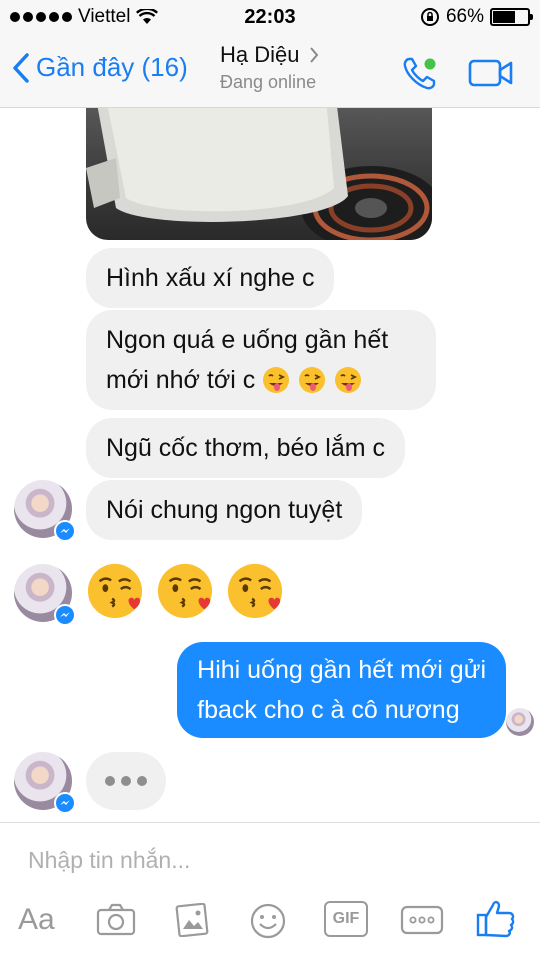  Describe the element at coordinates (268, 82) in the screenshot. I see `contact-status: Đang online` at that location.